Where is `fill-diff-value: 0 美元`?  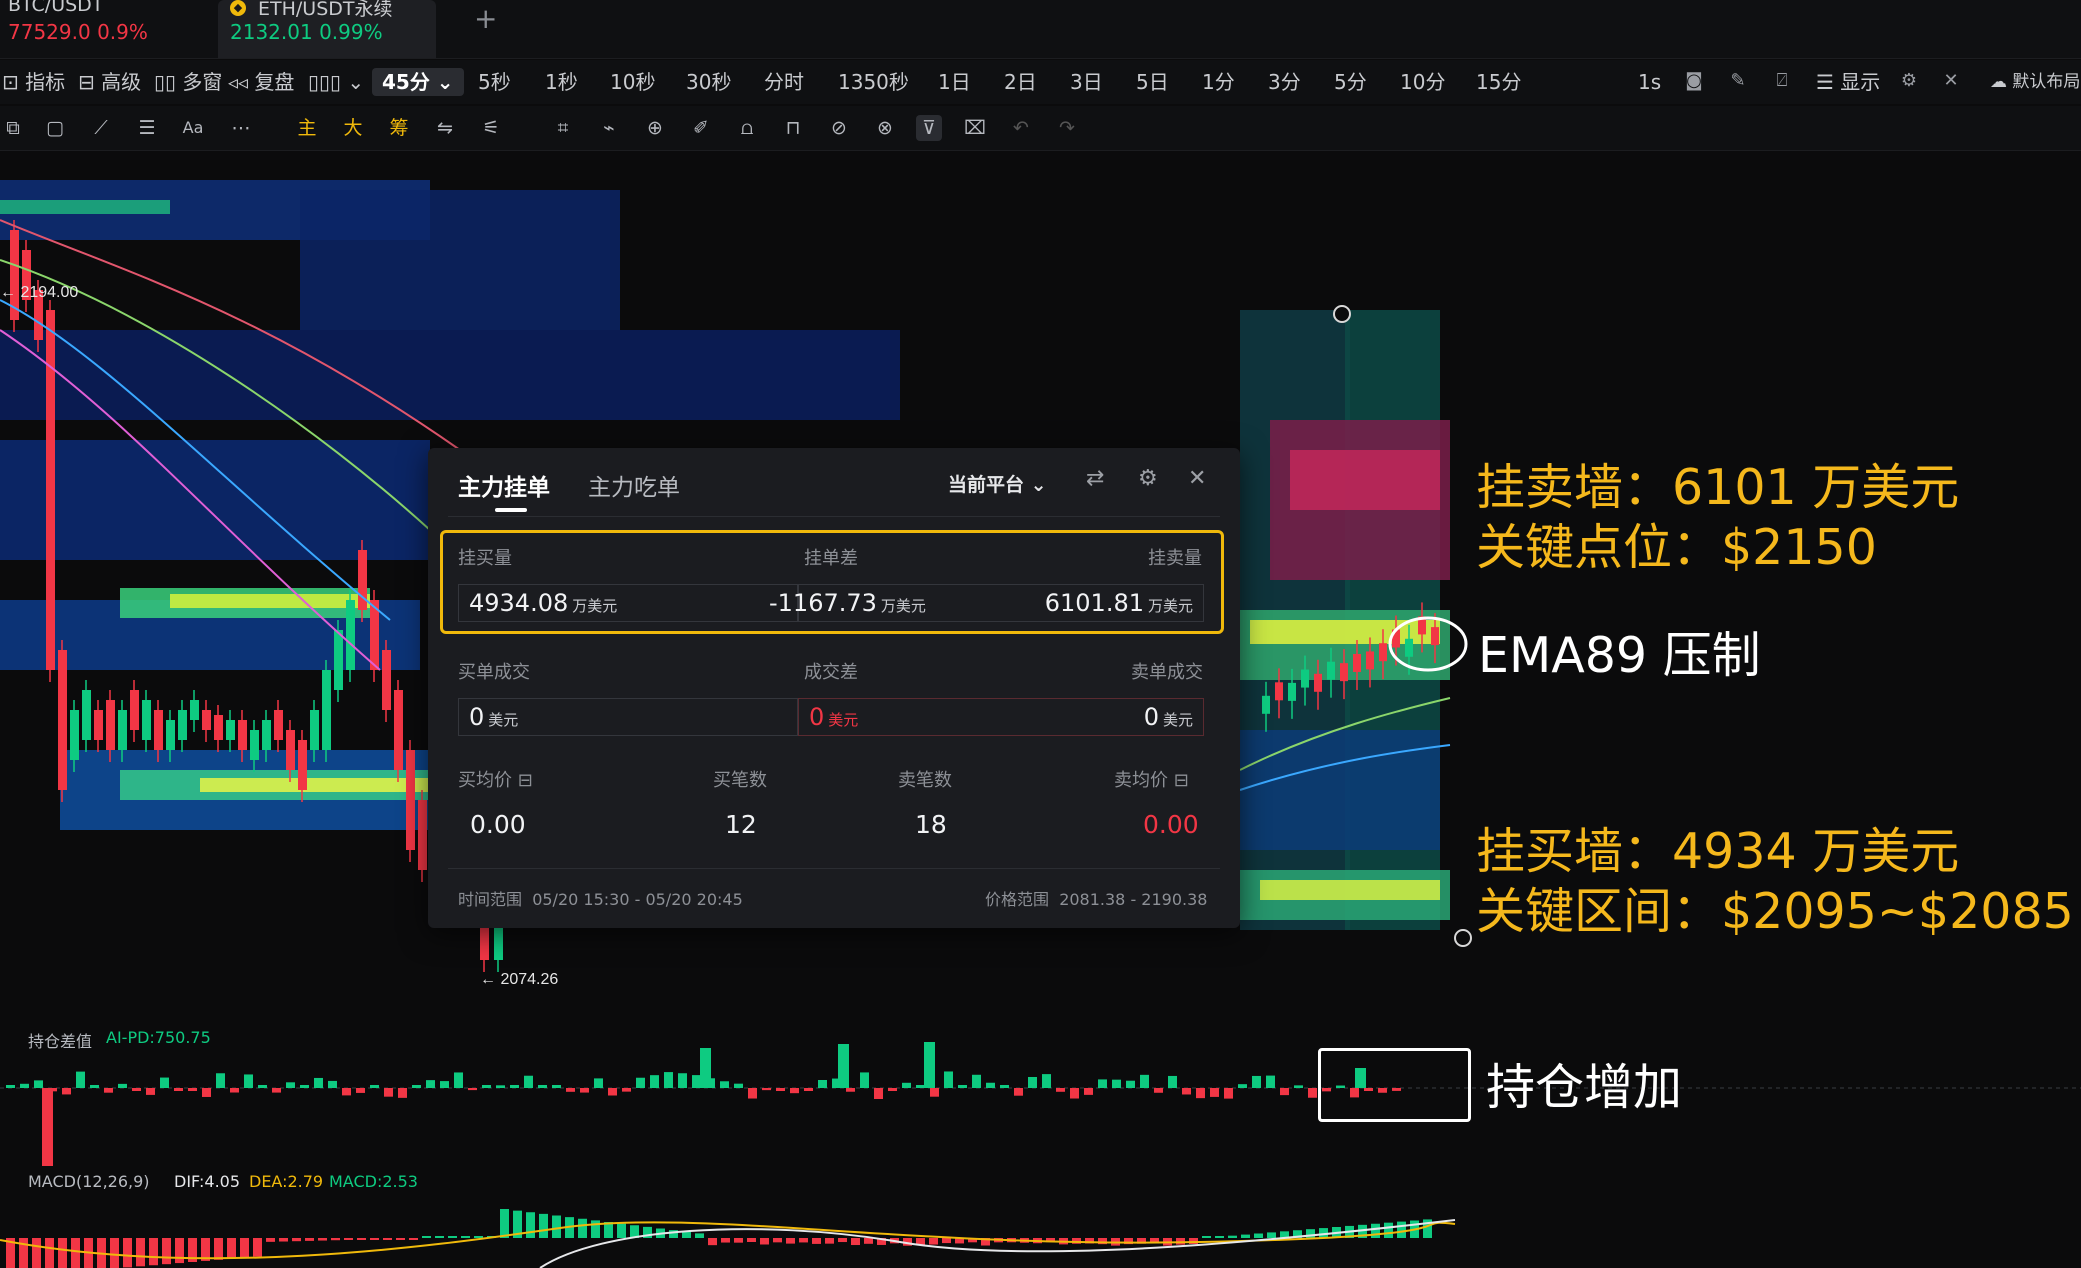
fill-diff-value: 0 美元 is located at coordinates (834, 717).